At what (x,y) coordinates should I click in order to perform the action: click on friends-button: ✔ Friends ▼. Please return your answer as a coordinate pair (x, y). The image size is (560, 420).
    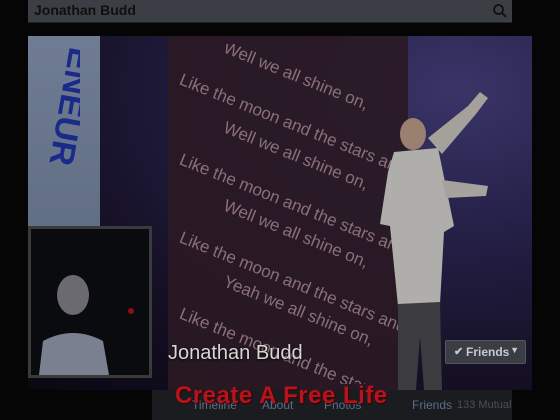
    Looking at the image, I should click on (485, 352).